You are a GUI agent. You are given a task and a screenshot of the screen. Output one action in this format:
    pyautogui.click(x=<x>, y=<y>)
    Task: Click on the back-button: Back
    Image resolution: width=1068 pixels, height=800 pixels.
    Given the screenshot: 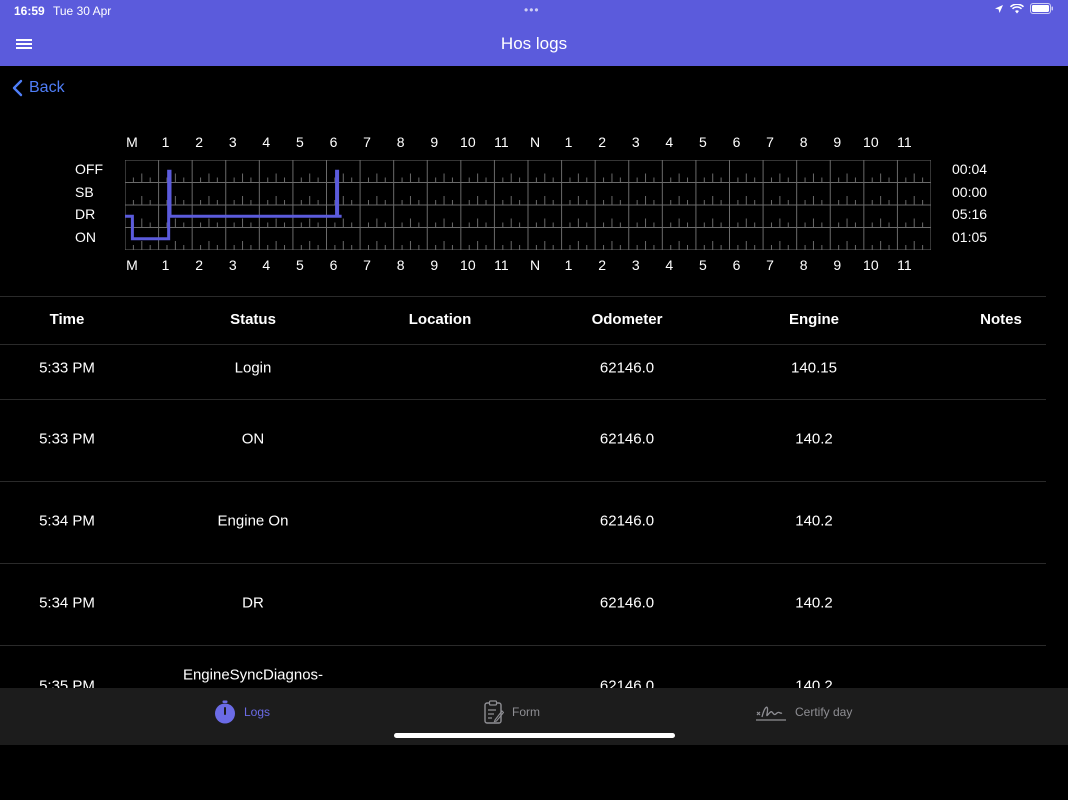 What is the action you would take?
    pyautogui.click(x=38, y=88)
    